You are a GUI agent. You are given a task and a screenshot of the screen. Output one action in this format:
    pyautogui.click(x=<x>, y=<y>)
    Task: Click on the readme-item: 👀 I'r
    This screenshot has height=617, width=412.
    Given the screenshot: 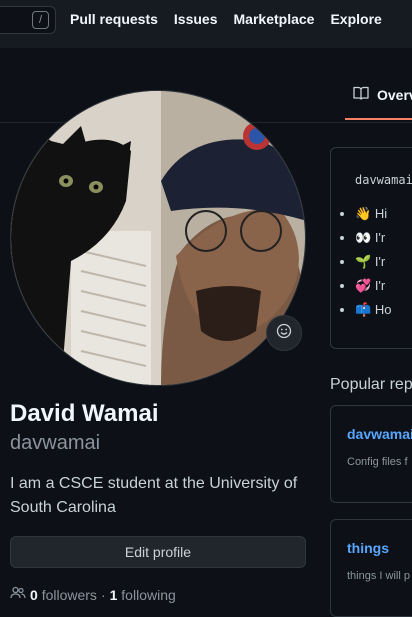 What is the action you would take?
    pyautogui.click(x=373, y=238)
    